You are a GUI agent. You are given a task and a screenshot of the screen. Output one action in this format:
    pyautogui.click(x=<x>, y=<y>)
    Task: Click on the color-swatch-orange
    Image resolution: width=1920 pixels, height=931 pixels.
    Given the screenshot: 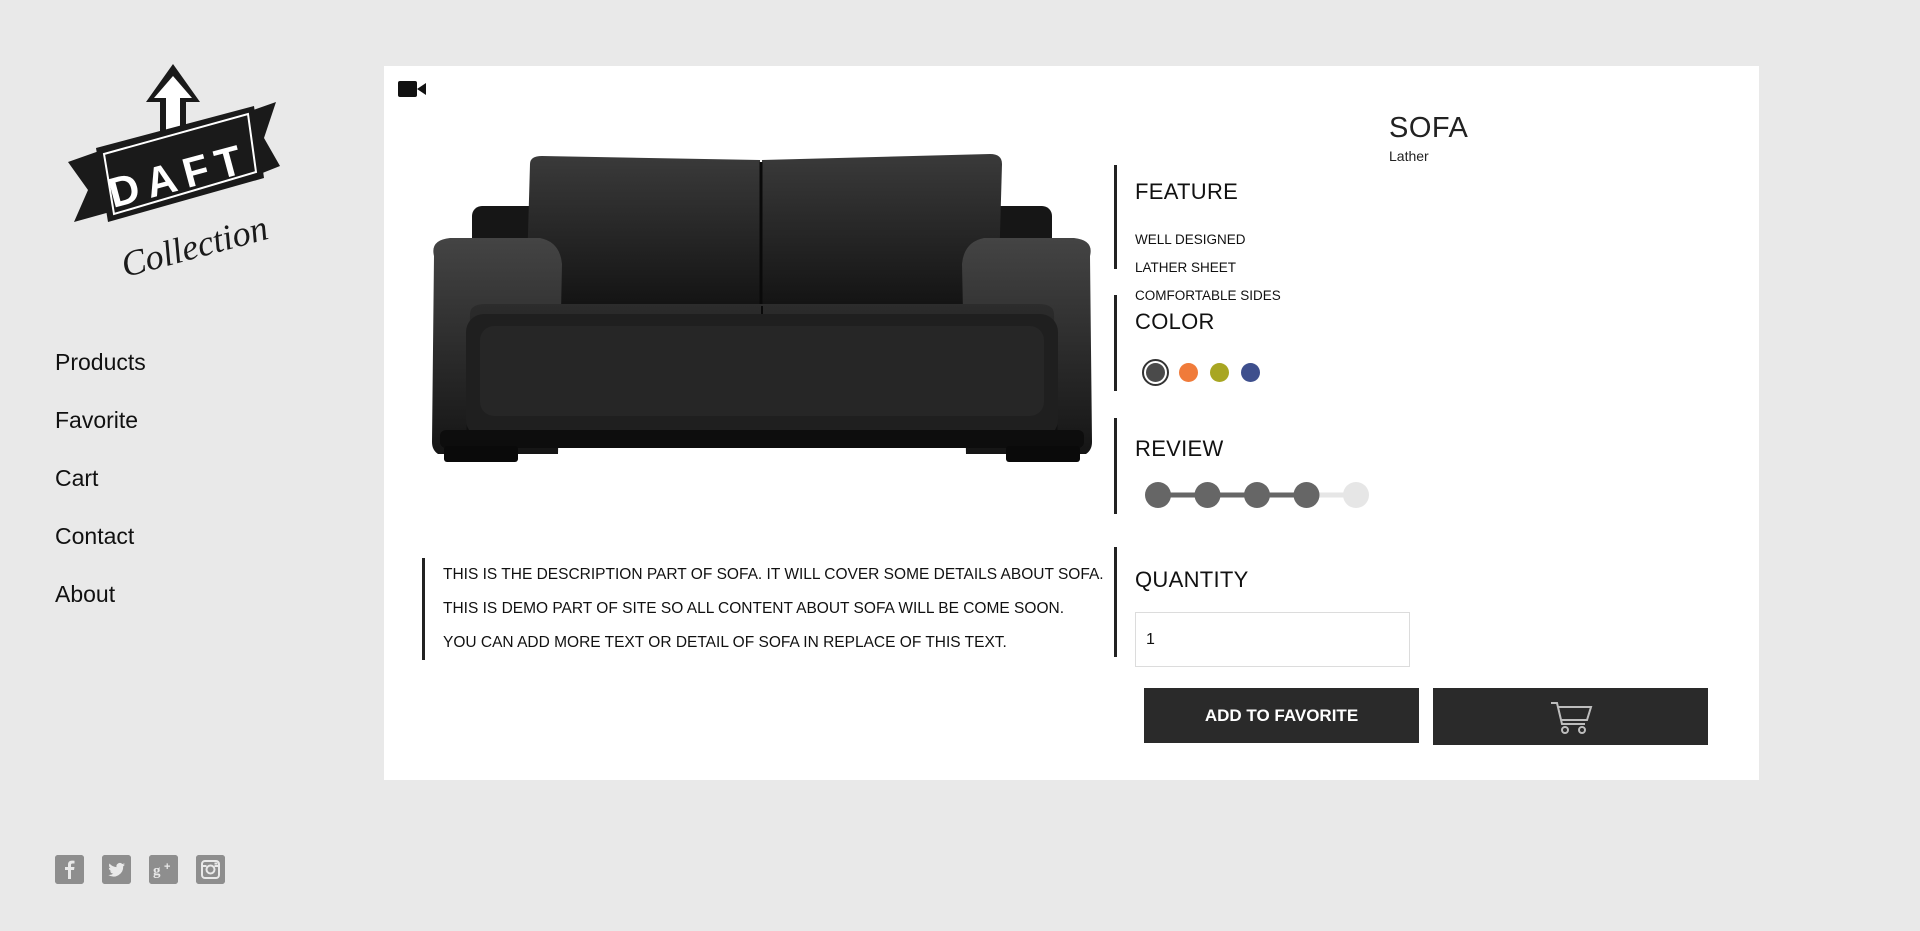 What is the action you would take?
    pyautogui.click(x=1188, y=372)
    